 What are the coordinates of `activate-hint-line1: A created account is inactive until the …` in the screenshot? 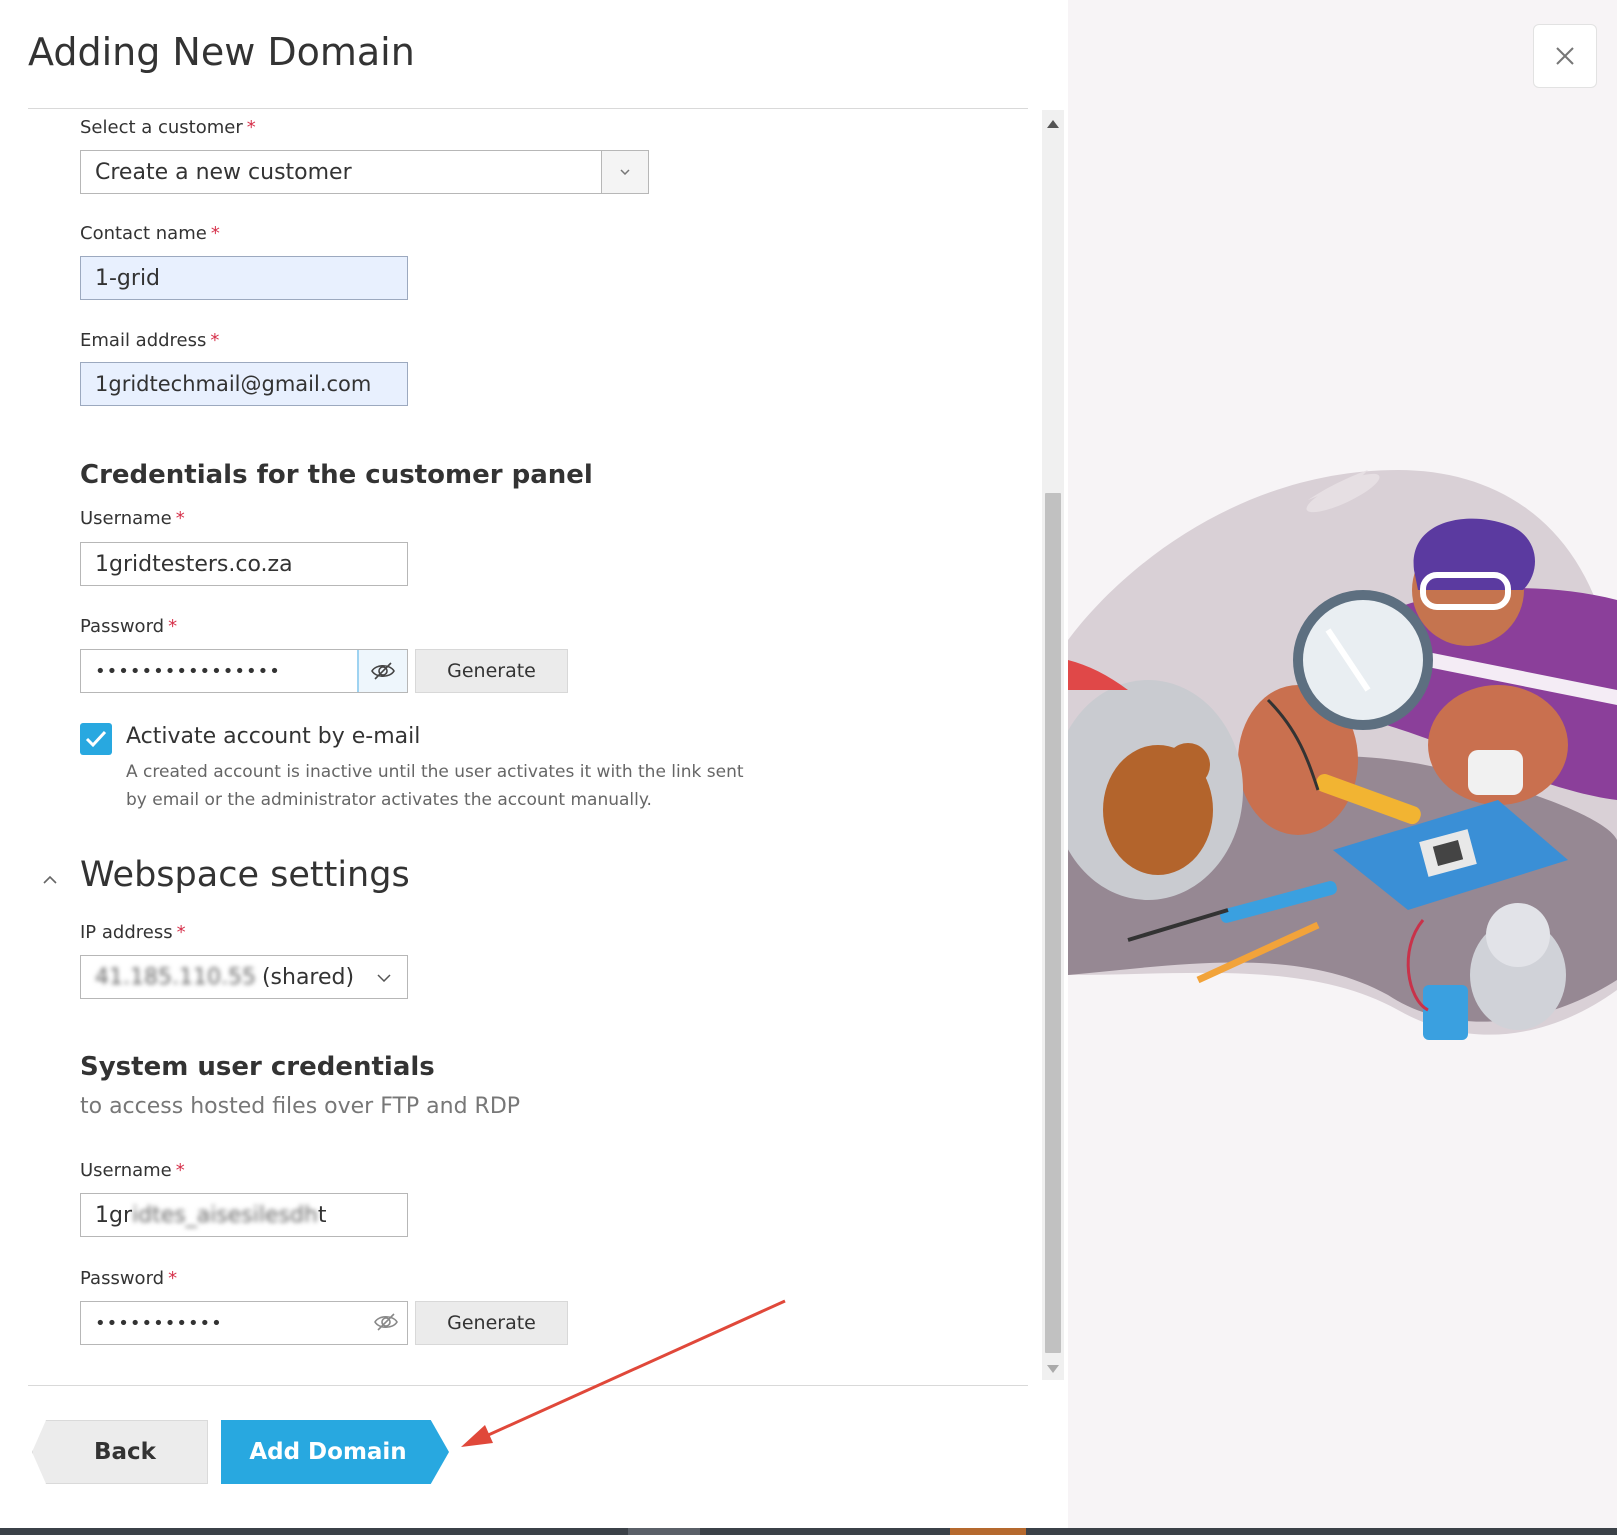 It's located at (435, 772).